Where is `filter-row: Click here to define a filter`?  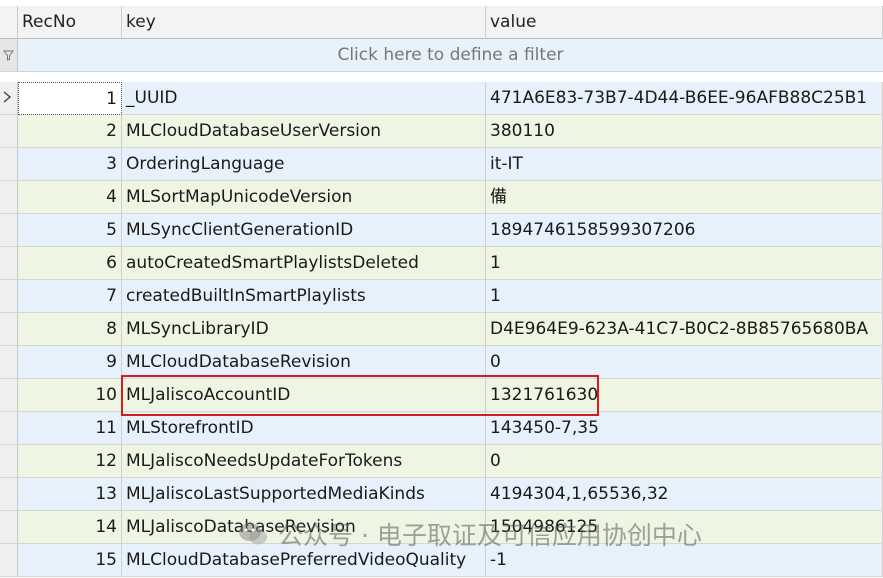 filter-row: Click here to define a filter is located at coordinates (441, 55).